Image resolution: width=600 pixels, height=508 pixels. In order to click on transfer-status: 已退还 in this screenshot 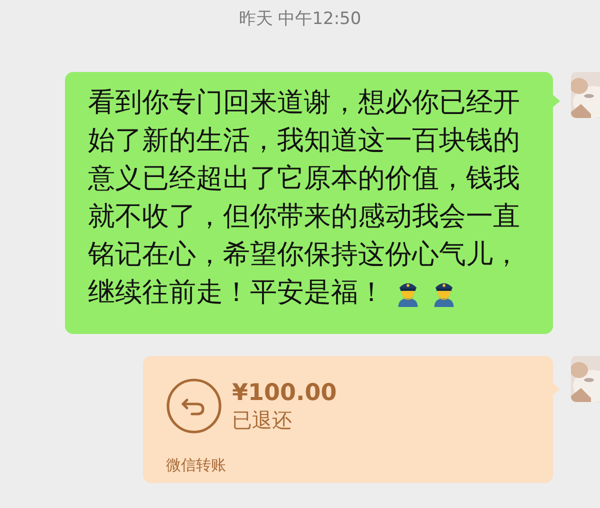, I will do `click(262, 420)`.